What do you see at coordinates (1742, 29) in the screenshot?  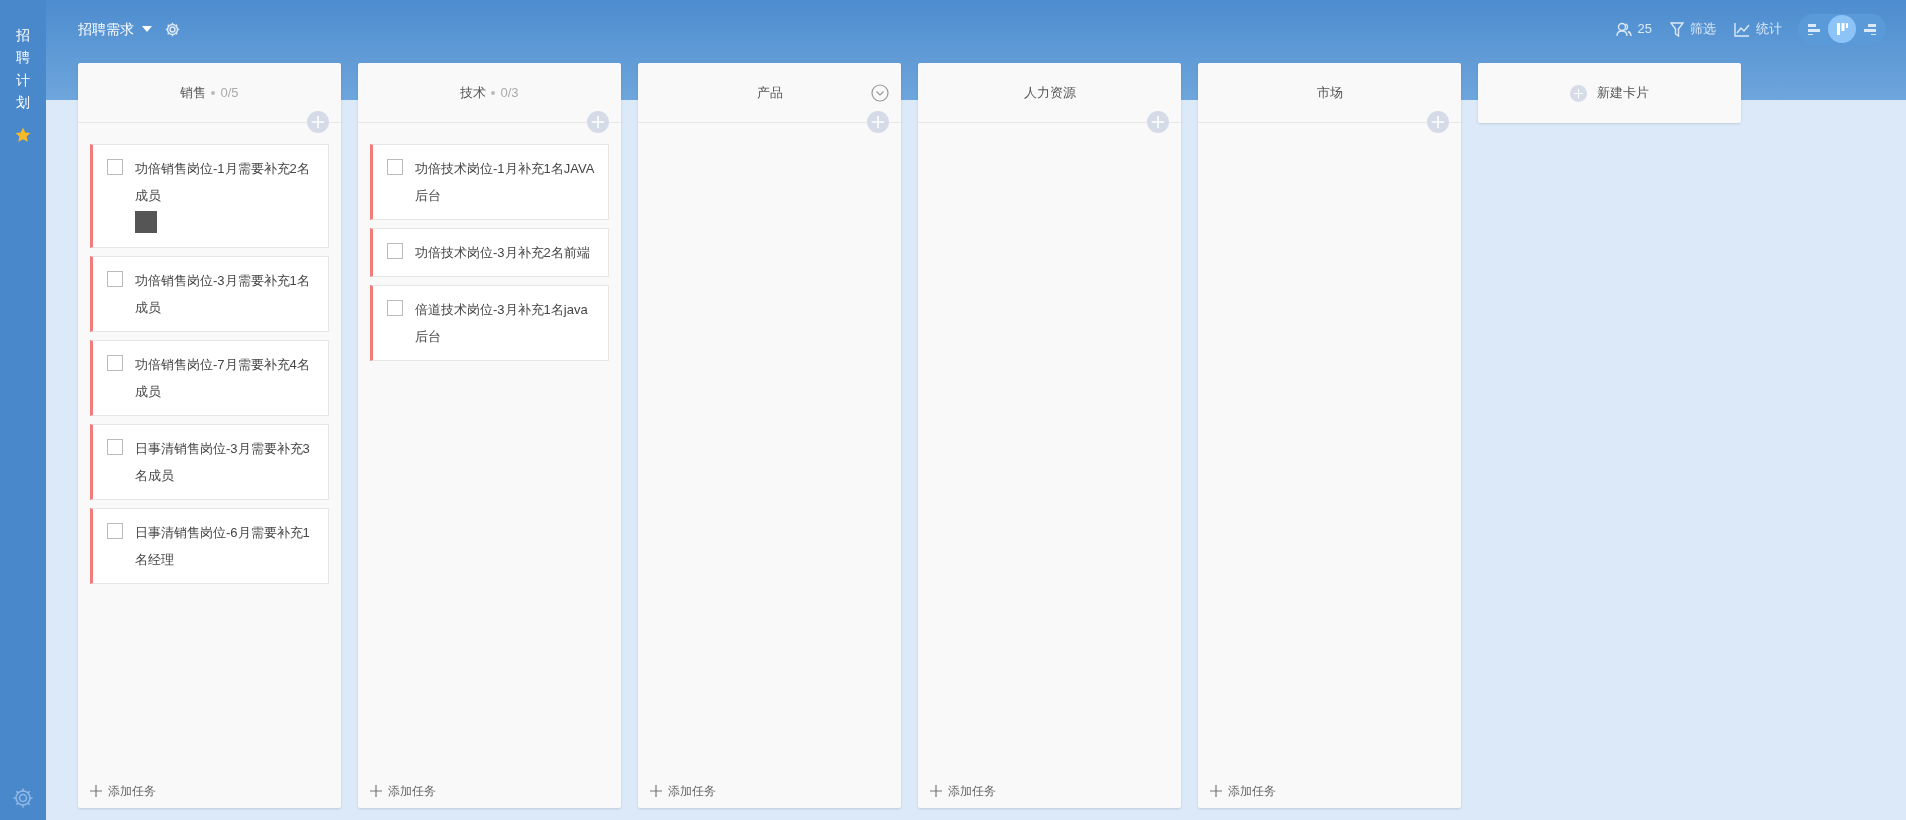 I see `line-chart-icon` at bounding box center [1742, 29].